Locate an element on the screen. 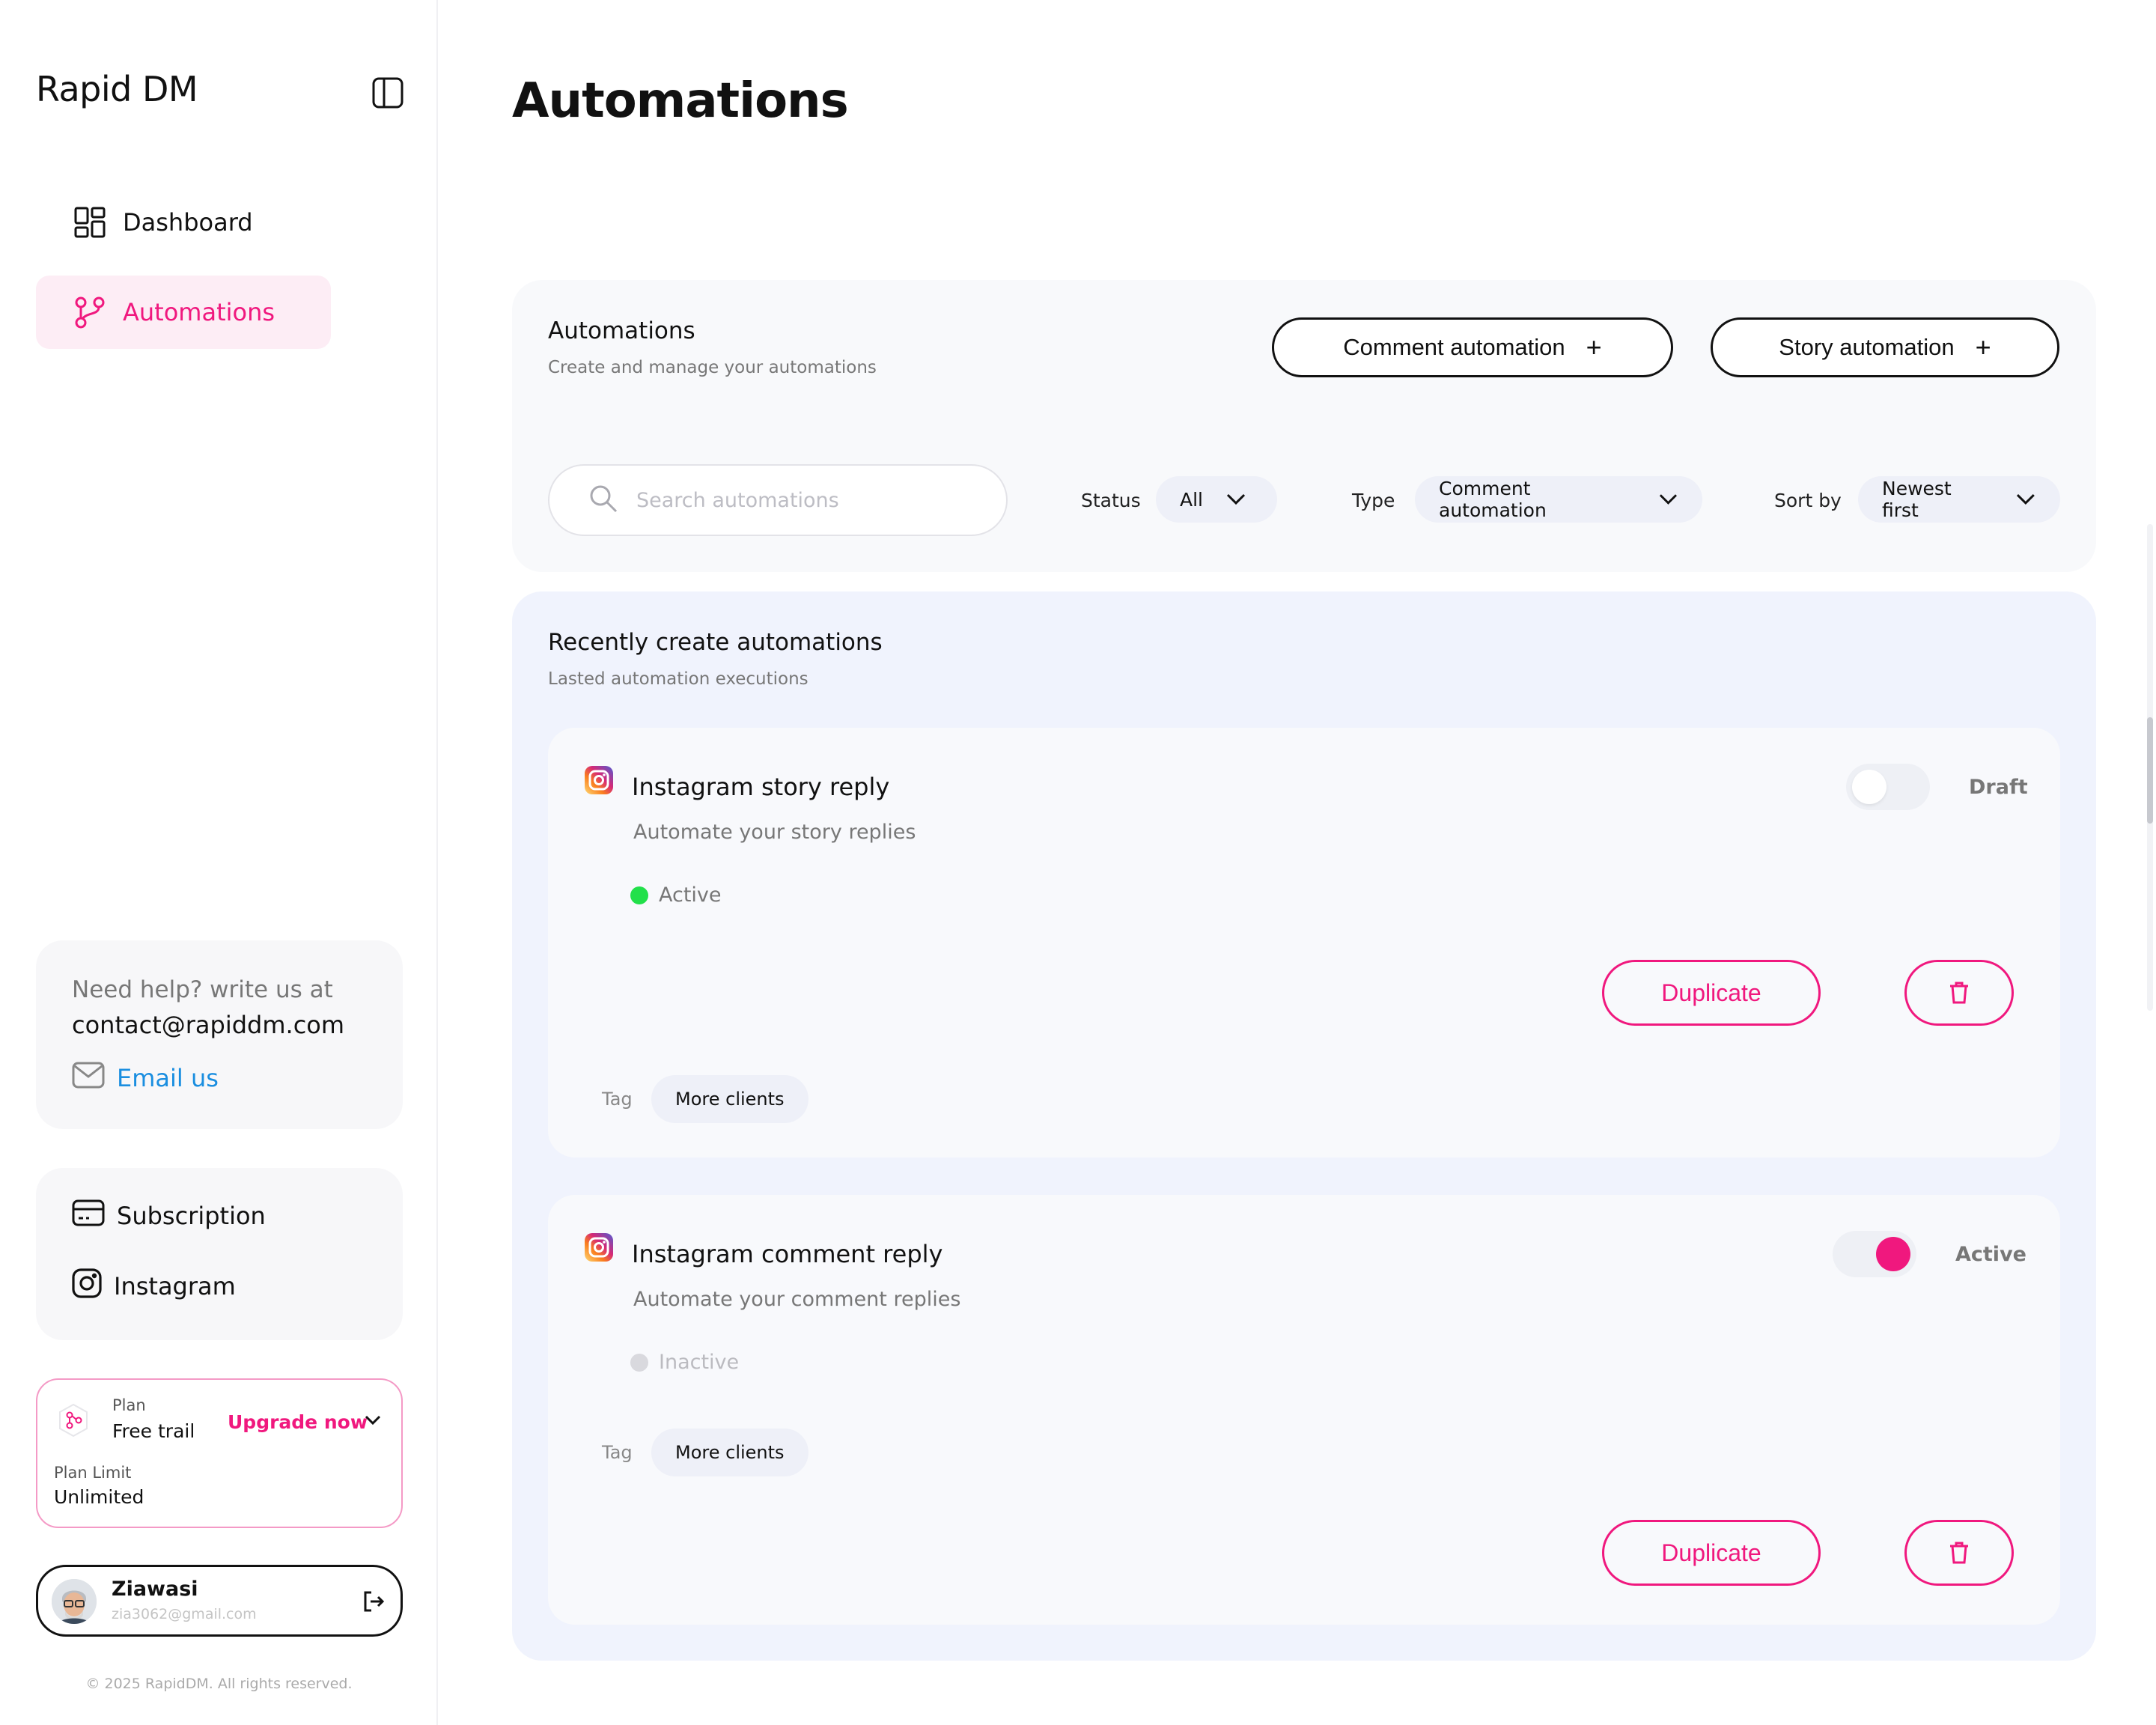  dashboard-icon is located at coordinates (89, 223).